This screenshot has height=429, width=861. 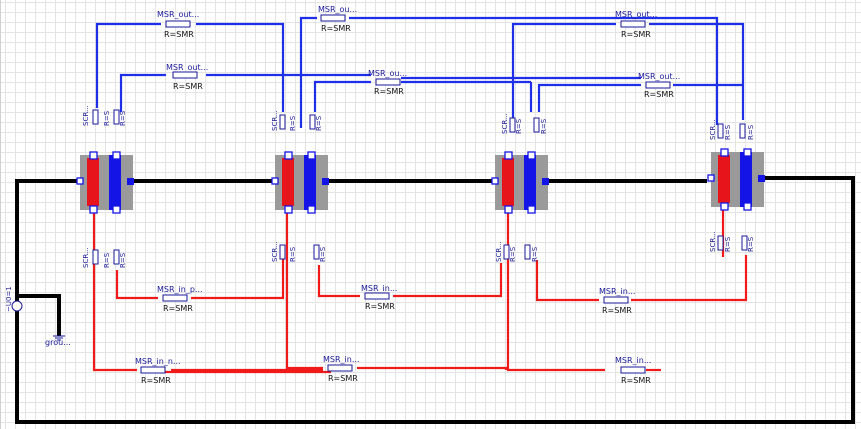 What do you see at coordinates (319, 123) in the screenshot?
I see `label-rs-2b: R=S` at bounding box center [319, 123].